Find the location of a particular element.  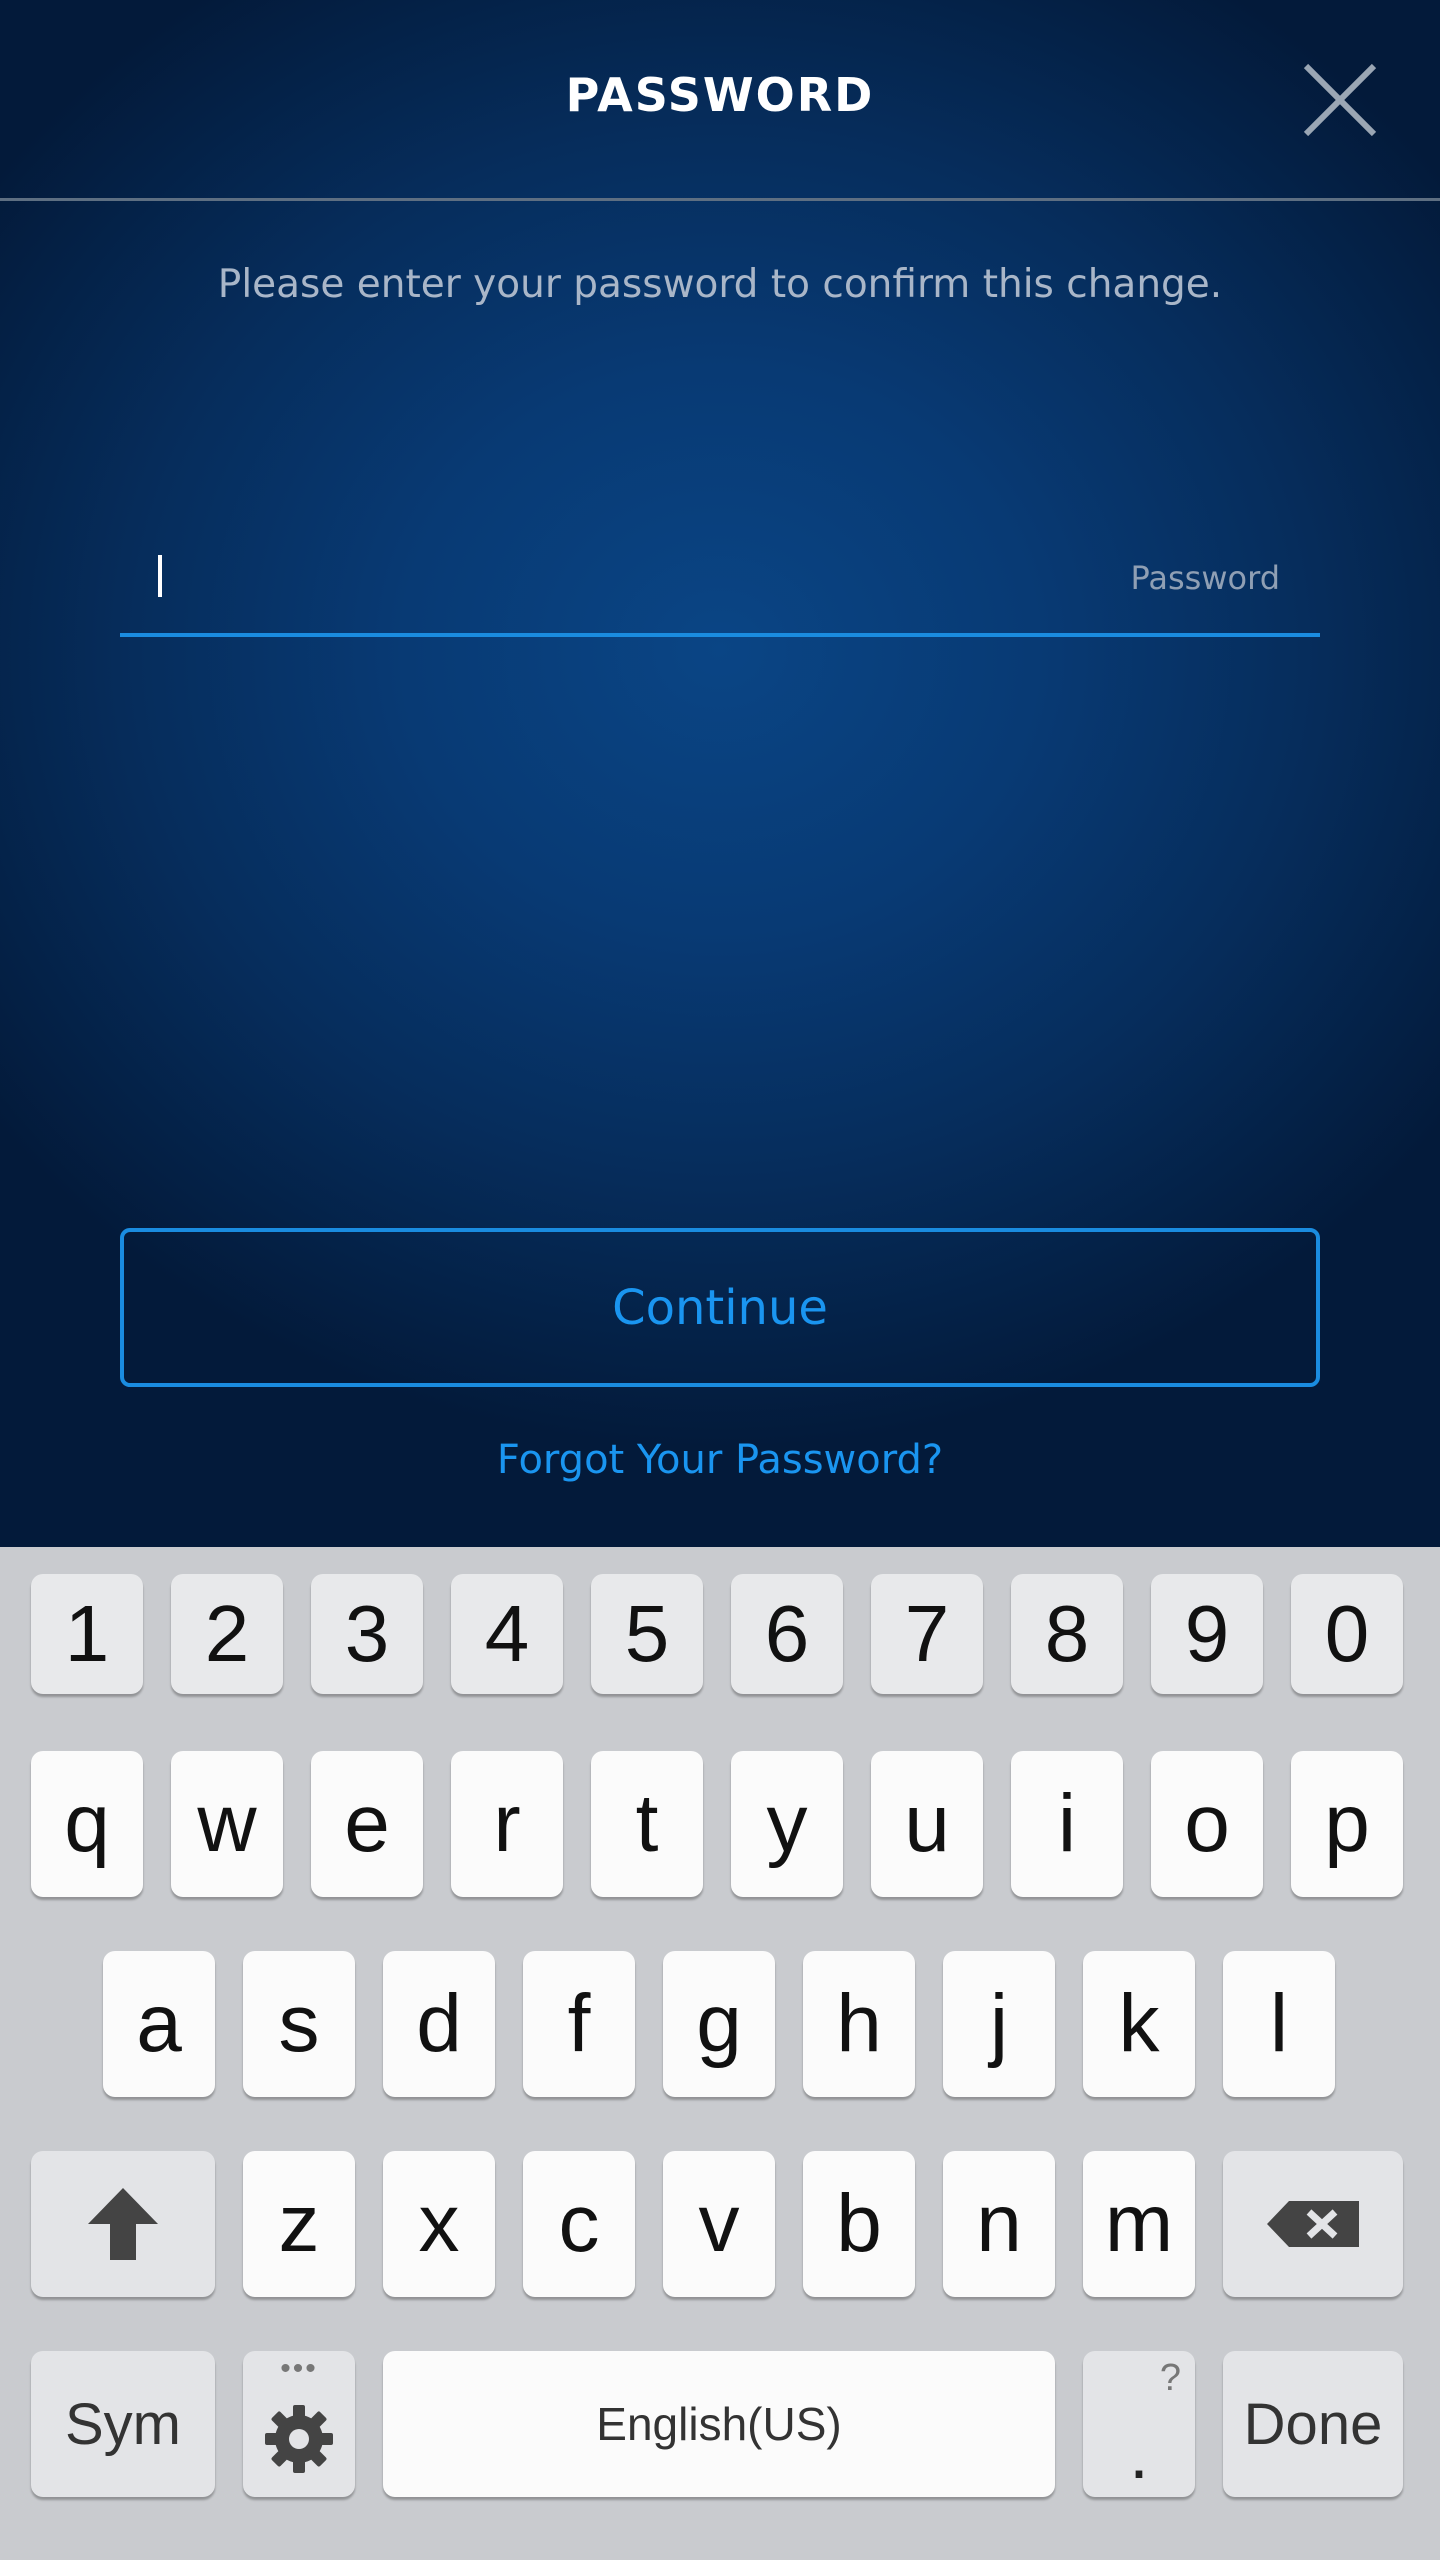

key-l: l is located at coordinates (1279, 2024).